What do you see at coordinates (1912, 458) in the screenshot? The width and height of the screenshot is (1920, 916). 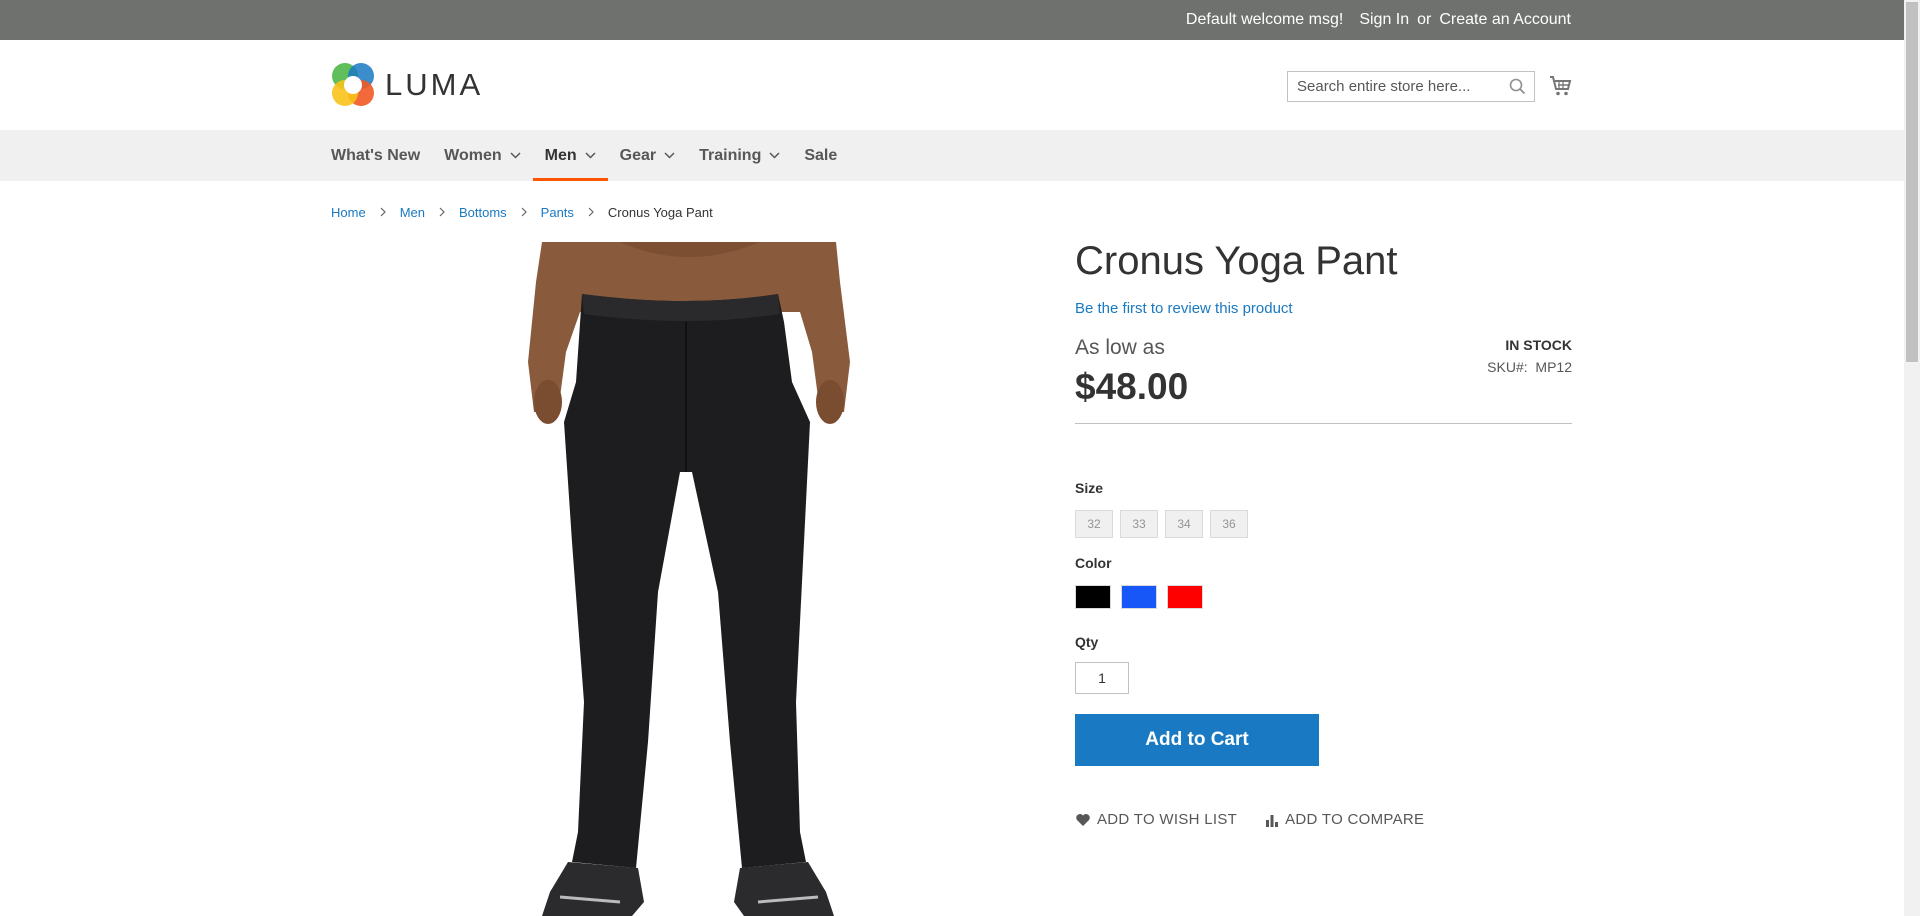 I see `page-scrollbar` at bounding box center [1912, 458].